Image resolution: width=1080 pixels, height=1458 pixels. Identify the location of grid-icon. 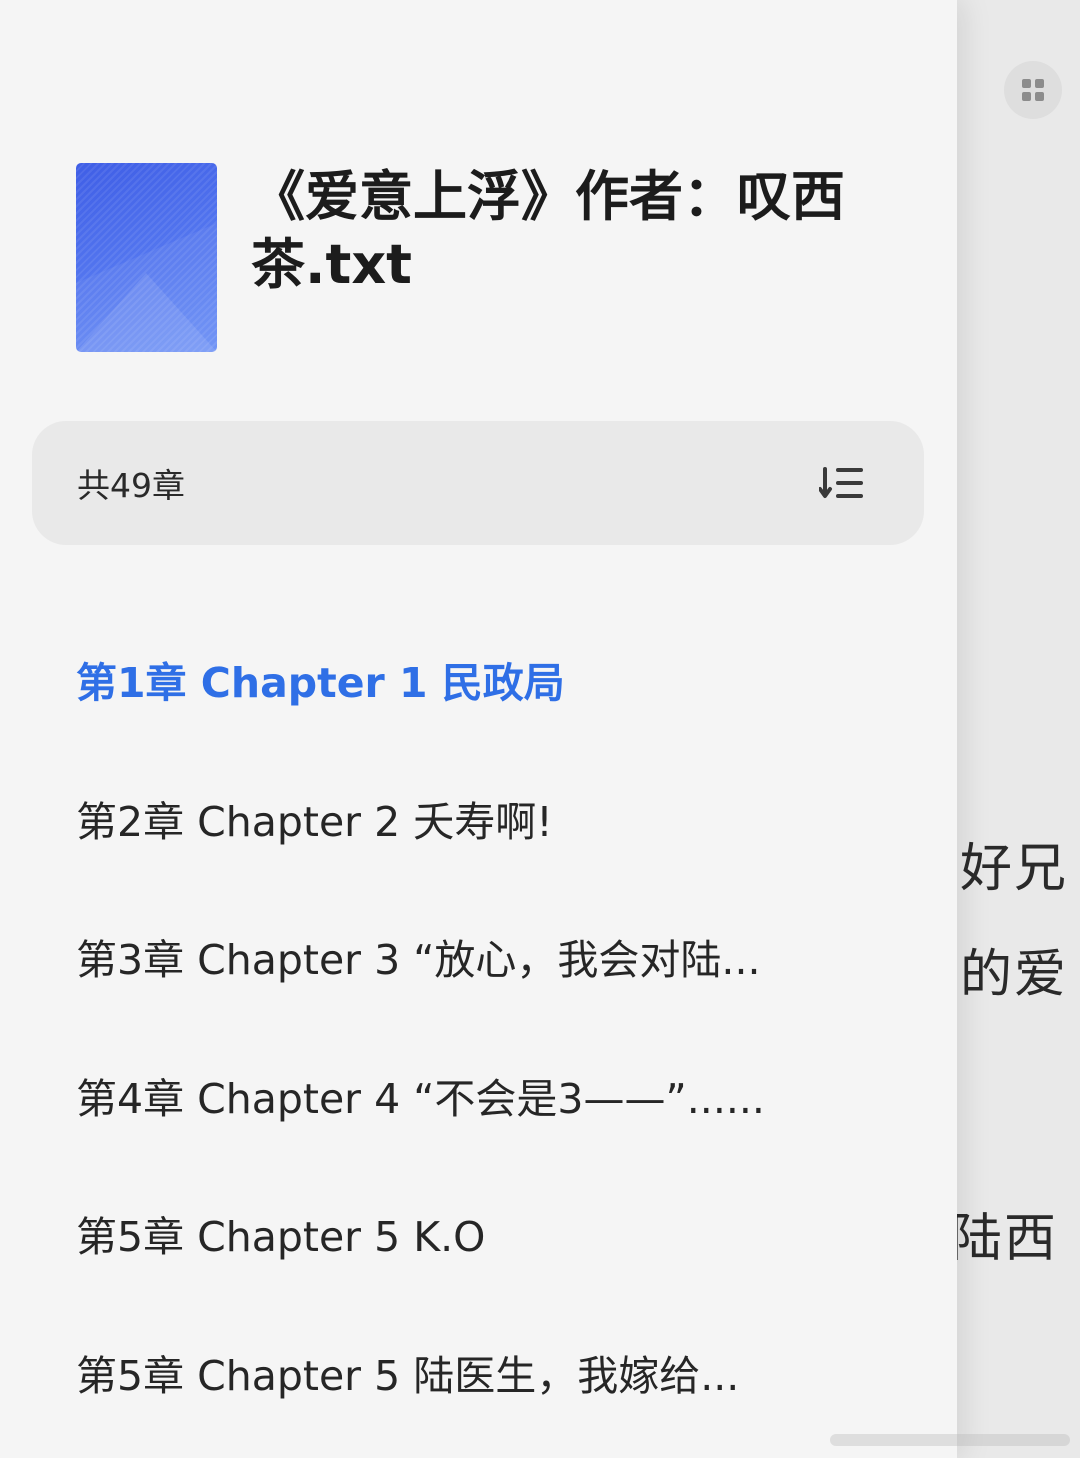
(1033, 90).